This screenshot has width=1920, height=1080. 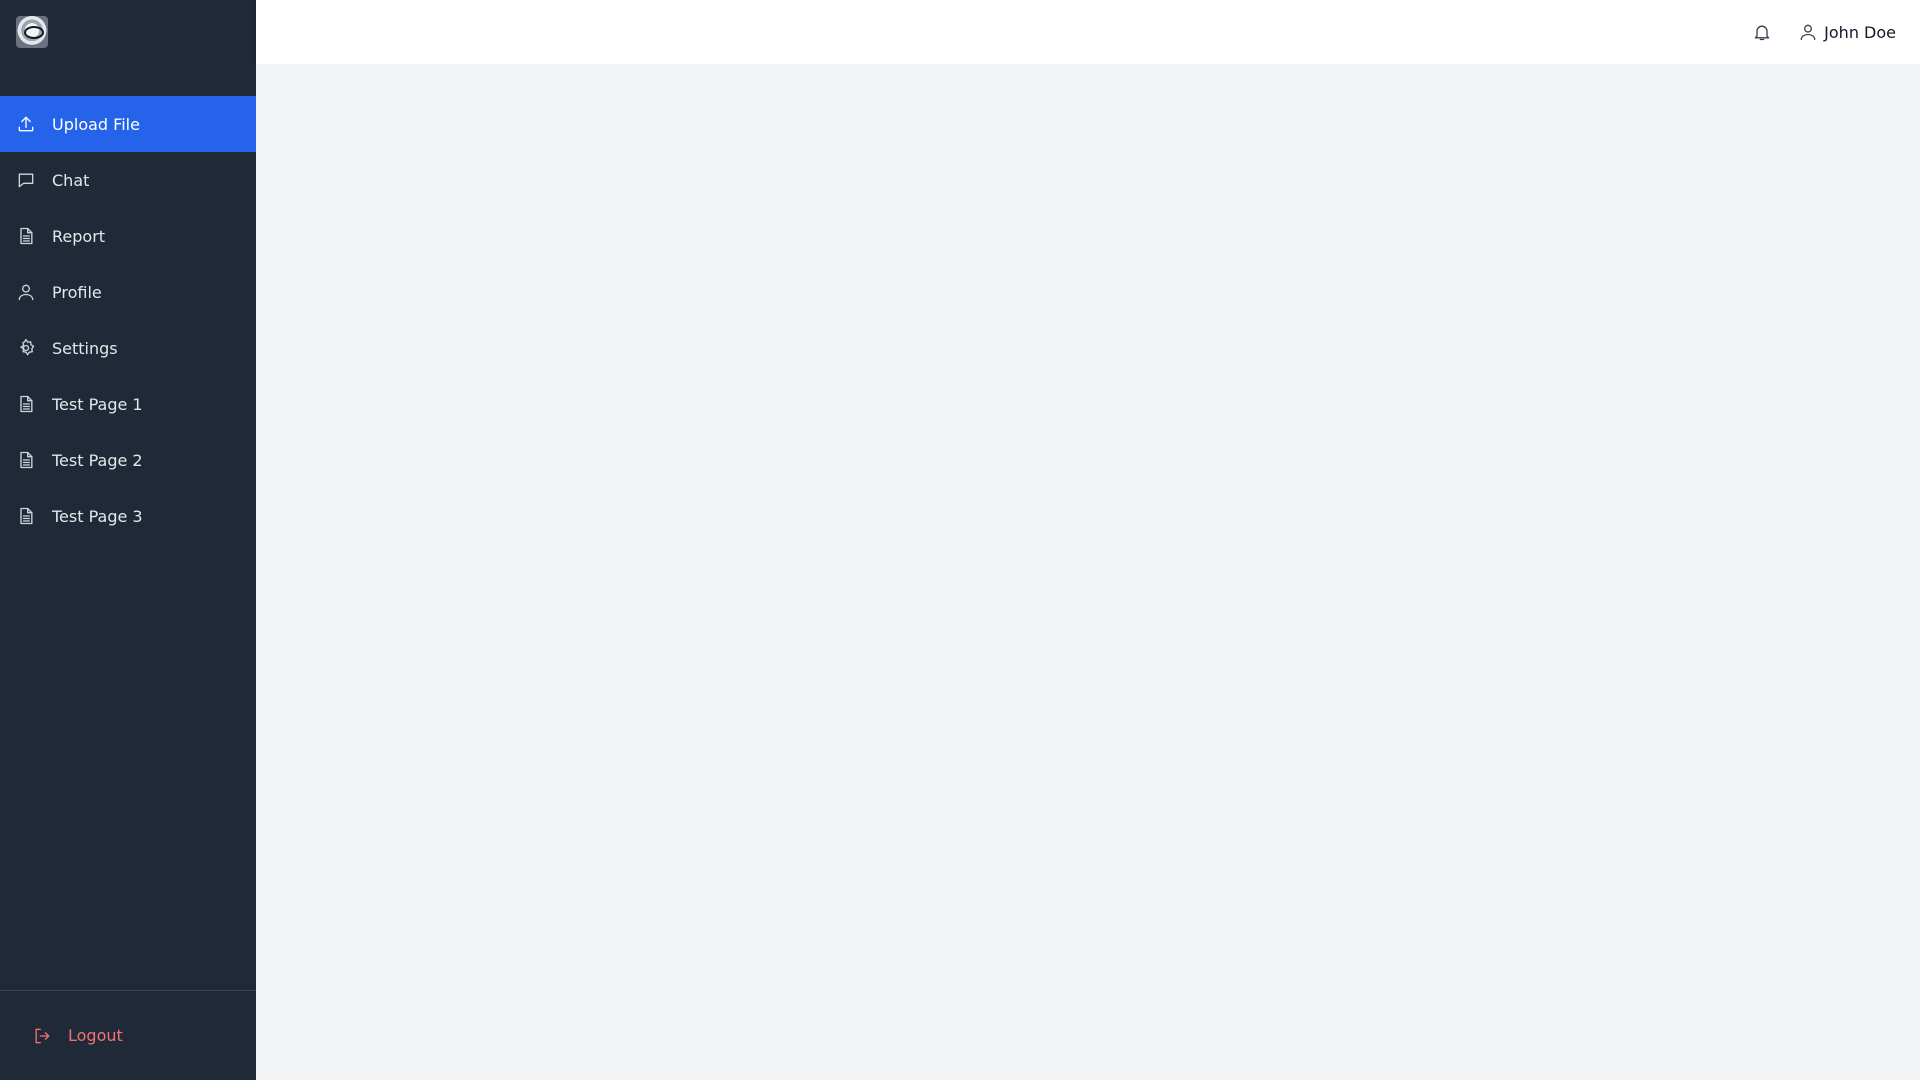 What do you see at coordinates (97, 460) in the screenshot?
I see `sidebar-item-label: Test Page 2` at bounding box center [97, 460].